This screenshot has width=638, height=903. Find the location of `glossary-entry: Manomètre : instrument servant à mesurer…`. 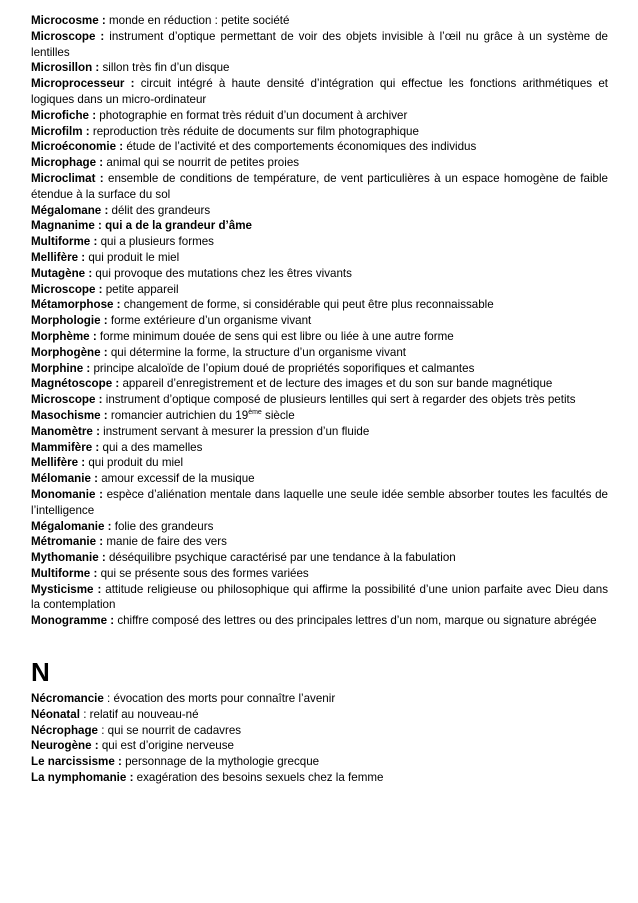

glossary-entry: Manomètre : instrument servant à mesurer… is located at coordinates (319, 432).